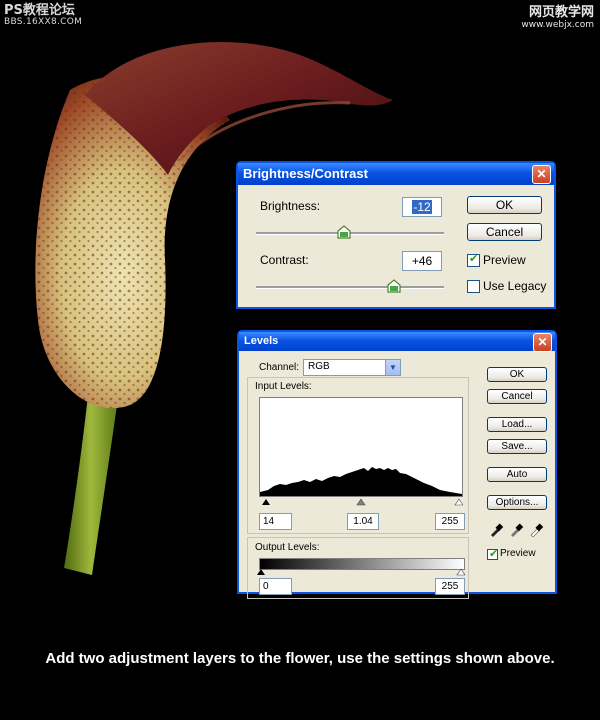 The height and width of the screenshot is (720, 600). I want to click on dialog-title: Levels, so click(261, 341).